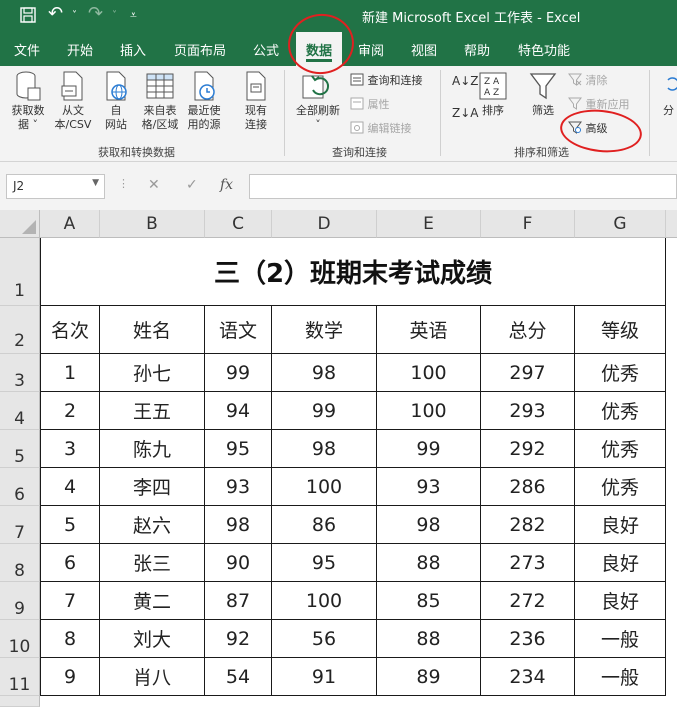 Image resolution: width=677 pixels, height=707 pixels. I want to click on row-header-9: 9, so click(20, 601).